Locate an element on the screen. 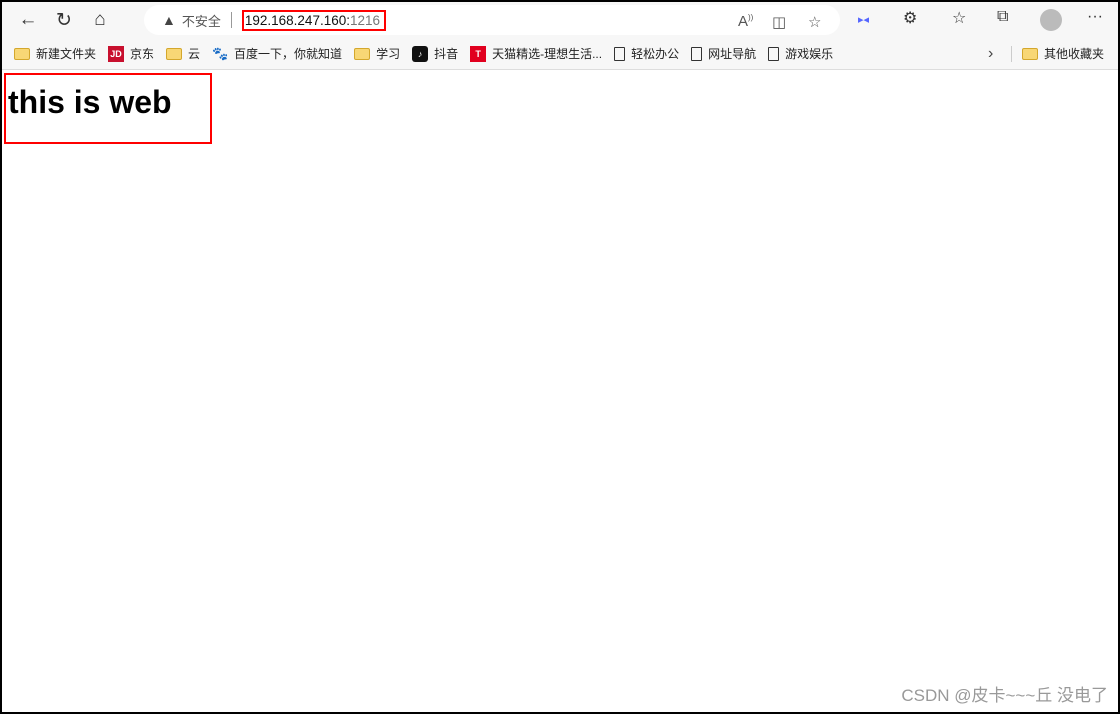  tmall-icon: T is located at coordinates (478, 53).